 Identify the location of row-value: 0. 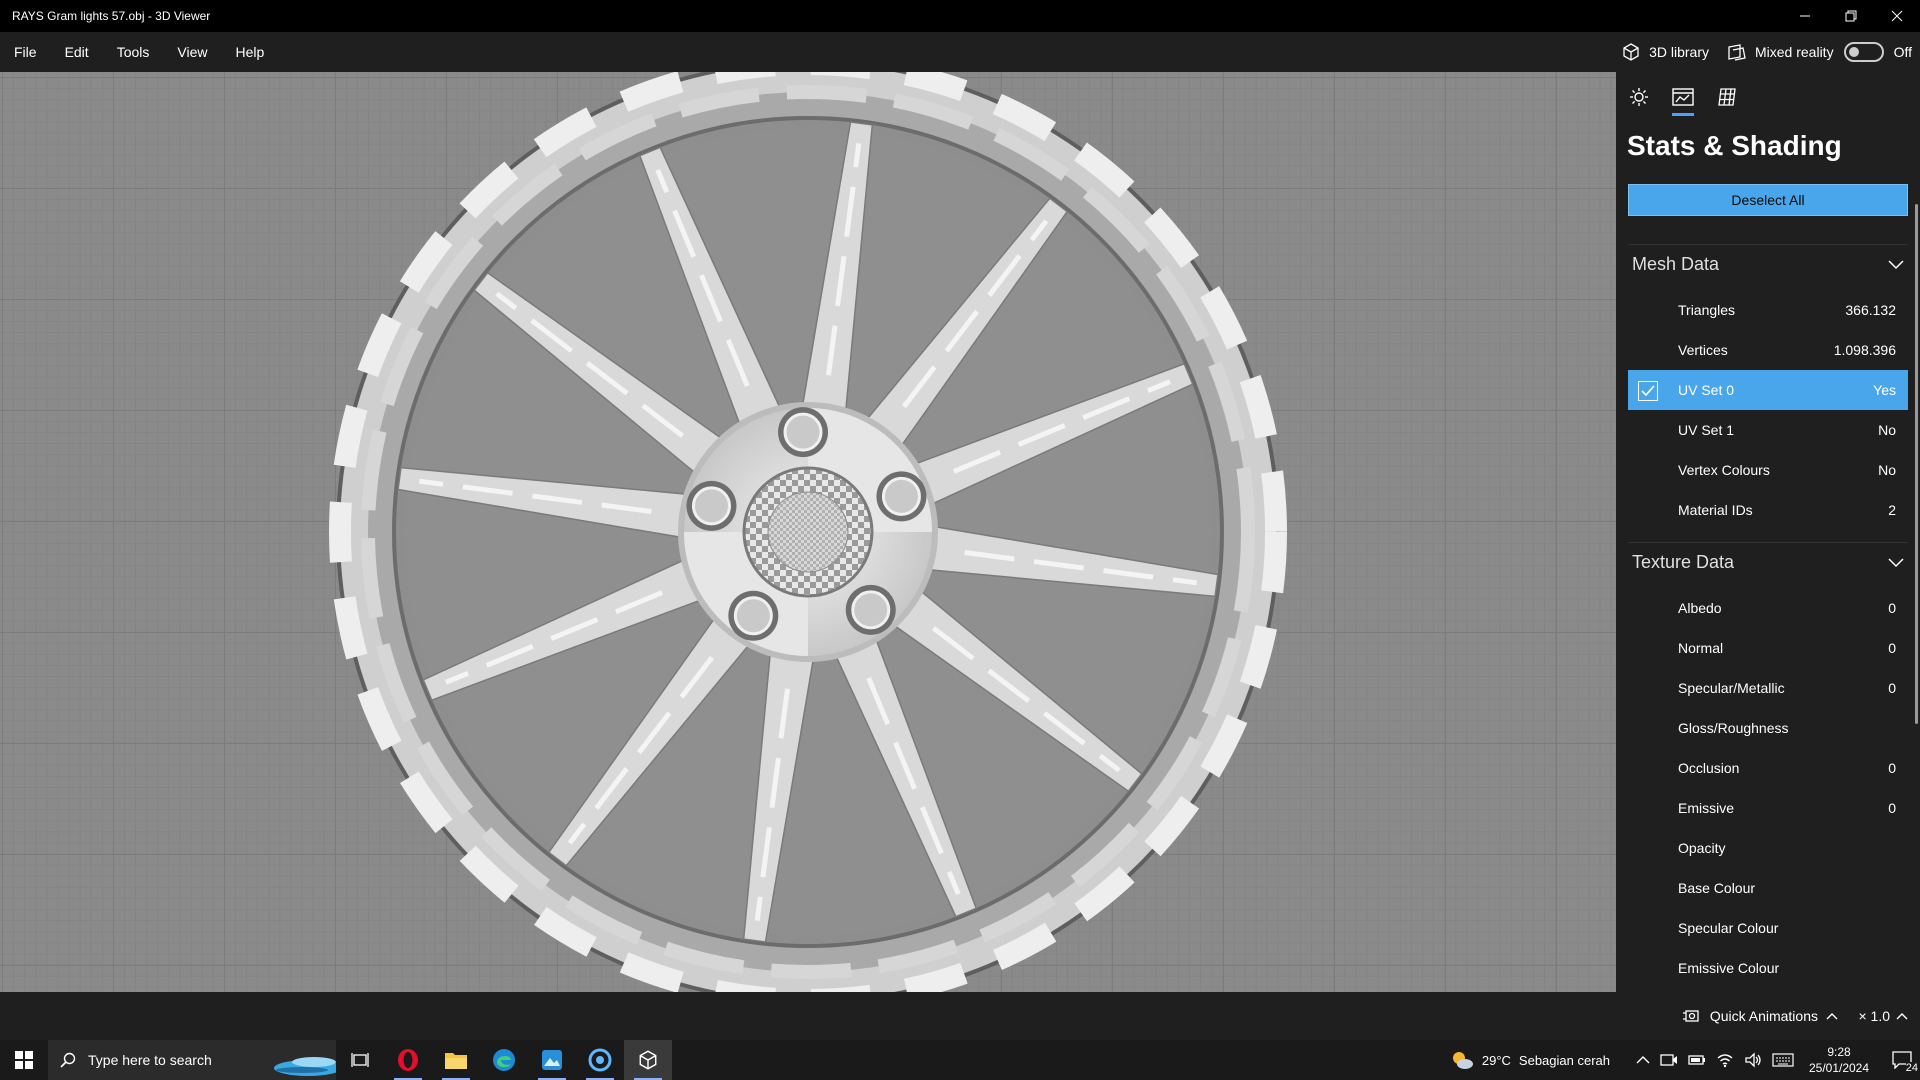
(1892, 808).